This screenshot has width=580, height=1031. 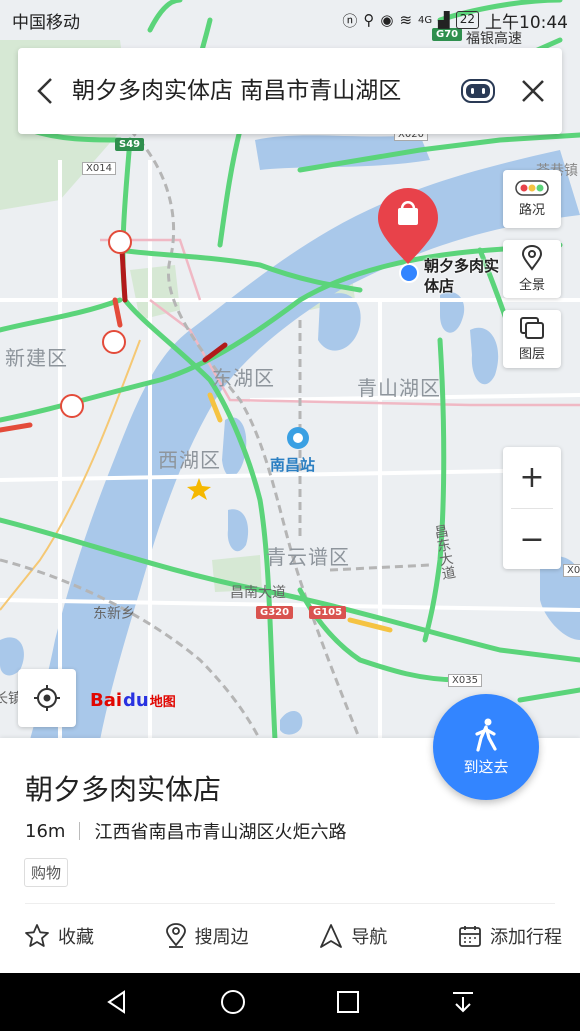 What do you see at coordinates (525, 937) in the screenshot?
I see `add-trip-label: 添加行程` at bounding box center [525, 937].